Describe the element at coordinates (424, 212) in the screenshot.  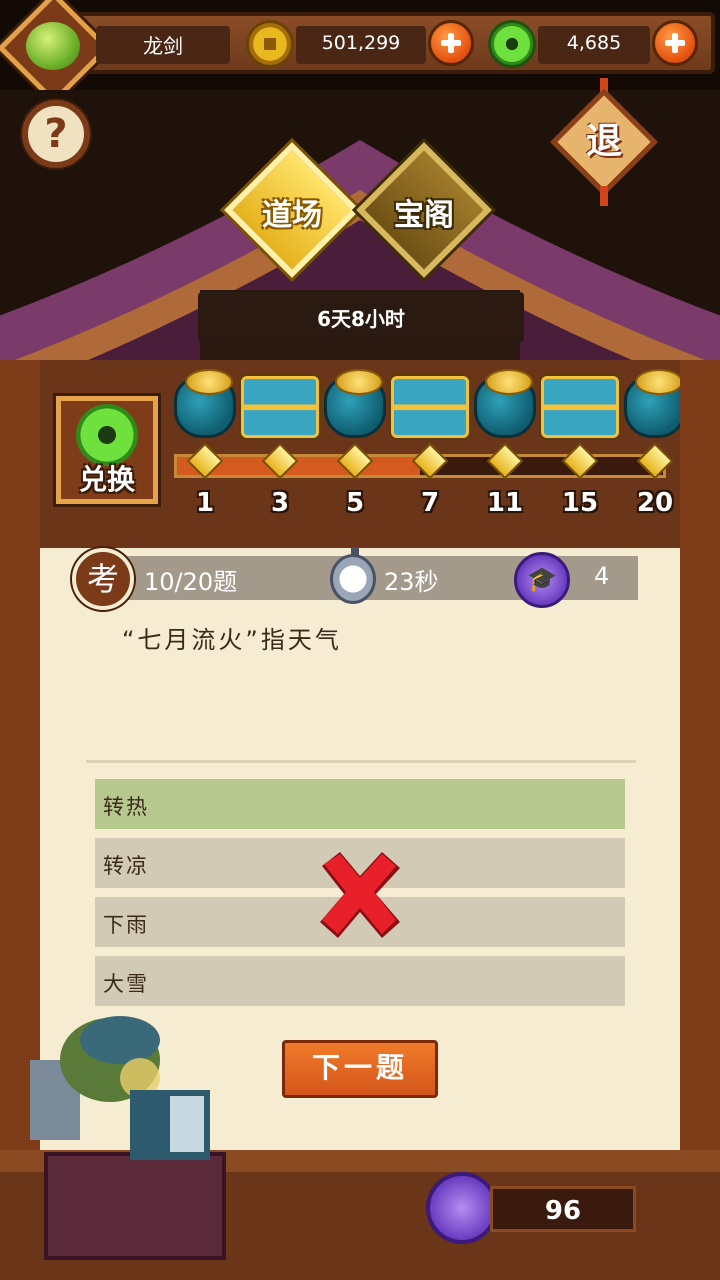
I see `tab-treasure-label: 宝阁` at that location.